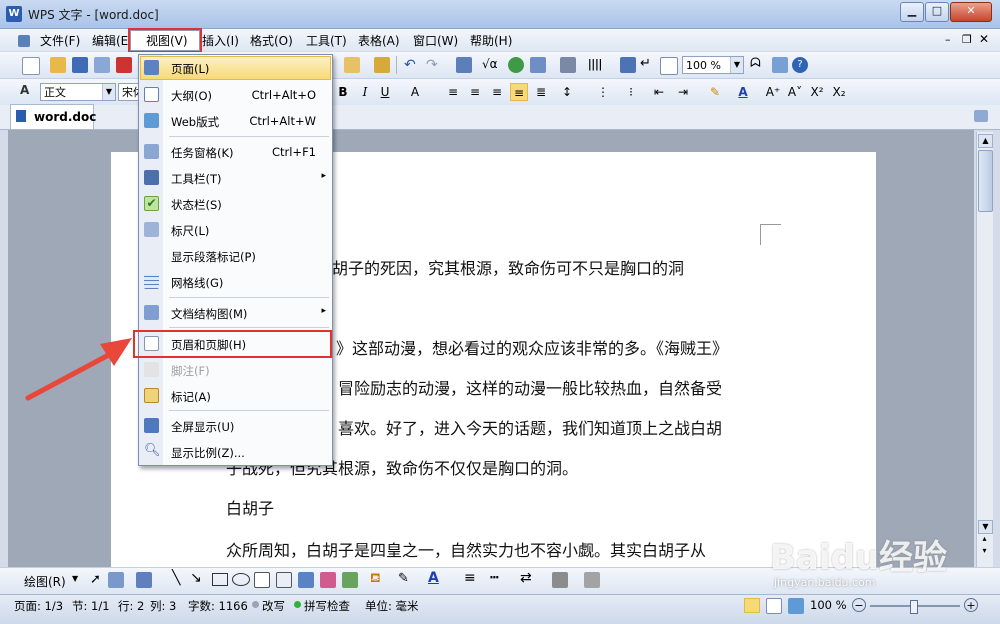 This screenshot has width=1000, height=624. Describe the element at coordinates (102, 65) in the screenshot. I see `export-pdf-icon` at that location.